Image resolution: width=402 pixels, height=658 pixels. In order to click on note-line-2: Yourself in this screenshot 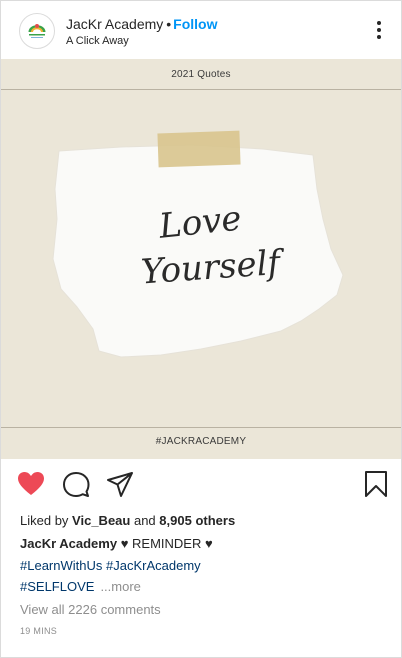, I will do `click(210, 267)`.